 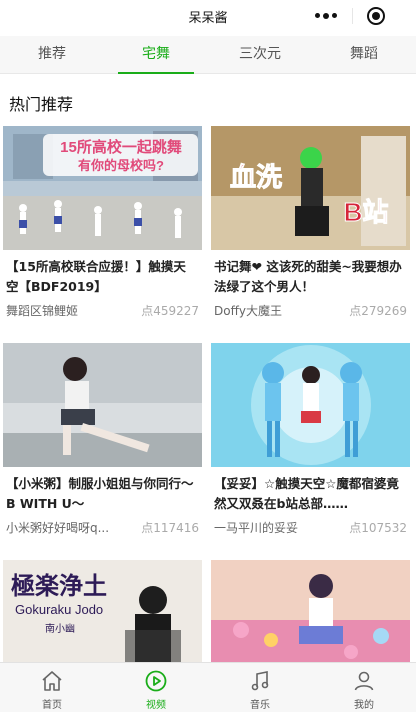 What do you see at coordinates (52, 705) in the screenshot?
I see `bottom-tab-label: 首页` at bounding box center [52, 705].